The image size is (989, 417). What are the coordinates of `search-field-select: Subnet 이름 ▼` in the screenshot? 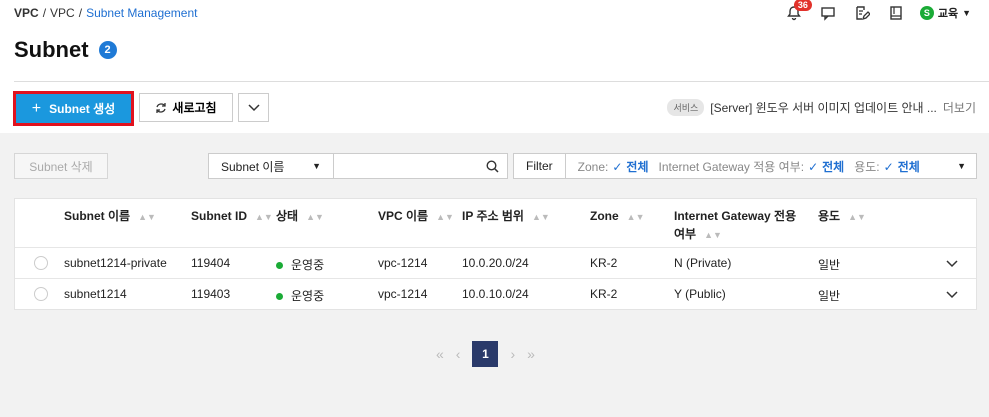 It's located at (271, 166).